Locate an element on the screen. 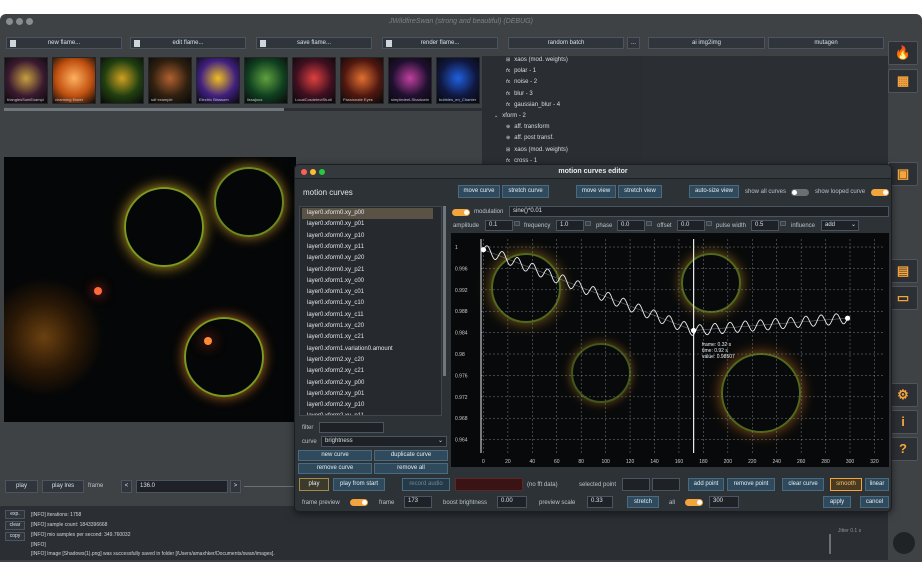 This screenshot has width=922, height=576. apply-button: apply is located at coordinates (837, 502).